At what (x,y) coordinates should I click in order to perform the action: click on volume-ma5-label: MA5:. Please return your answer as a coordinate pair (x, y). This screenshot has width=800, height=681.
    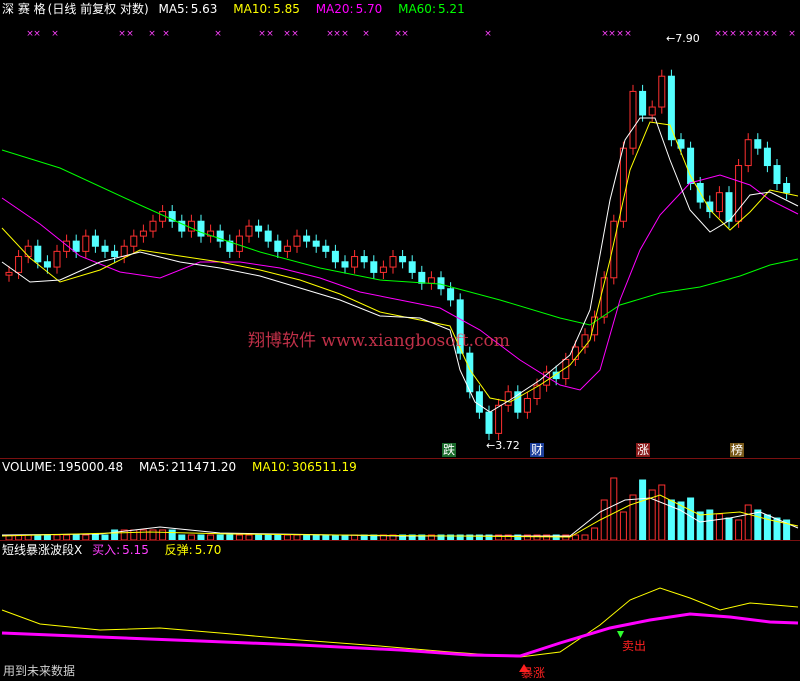
    Looking at the image, I should click on (154, 467).